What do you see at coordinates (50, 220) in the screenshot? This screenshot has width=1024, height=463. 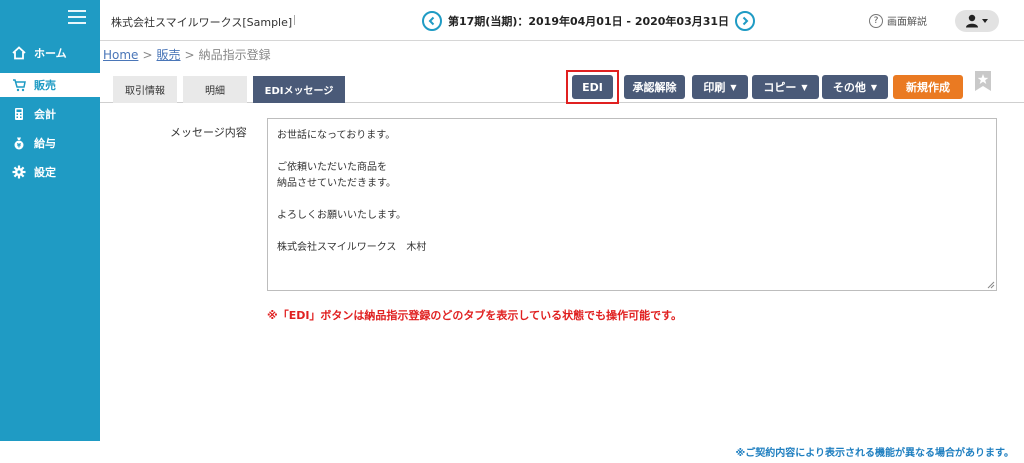 I see `sidebar: ホーム 販売 会計 ¥ 給与 設定` at bounding box center [50, 220].